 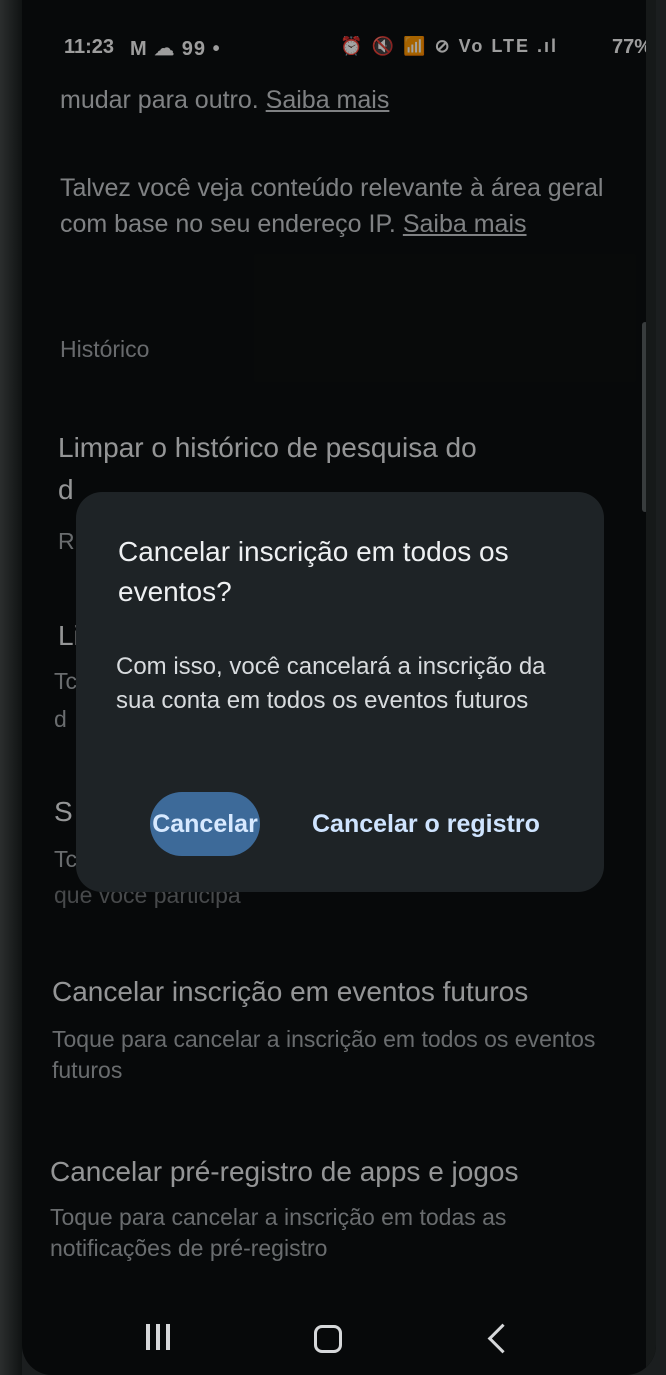 What do you see at coordinates (159, 100) in the screenshot?
I see `country-text-tail: mudar para outro.` at bounding box center [159, 100].